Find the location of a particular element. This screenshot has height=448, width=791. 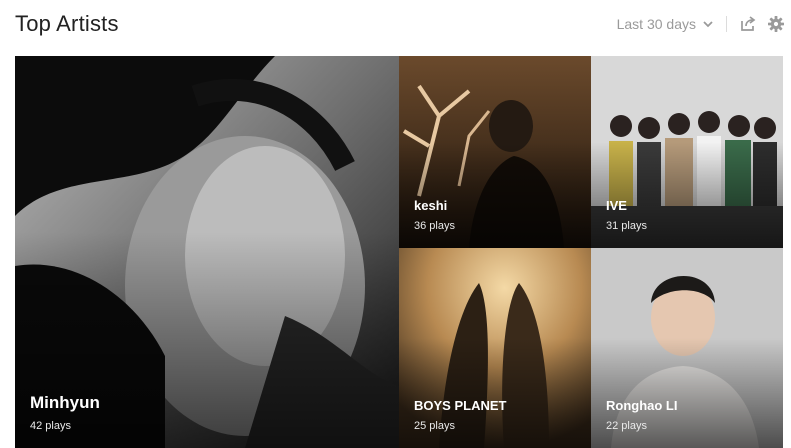

header-controls: Last 30 days is located at coordinates (701, 24).